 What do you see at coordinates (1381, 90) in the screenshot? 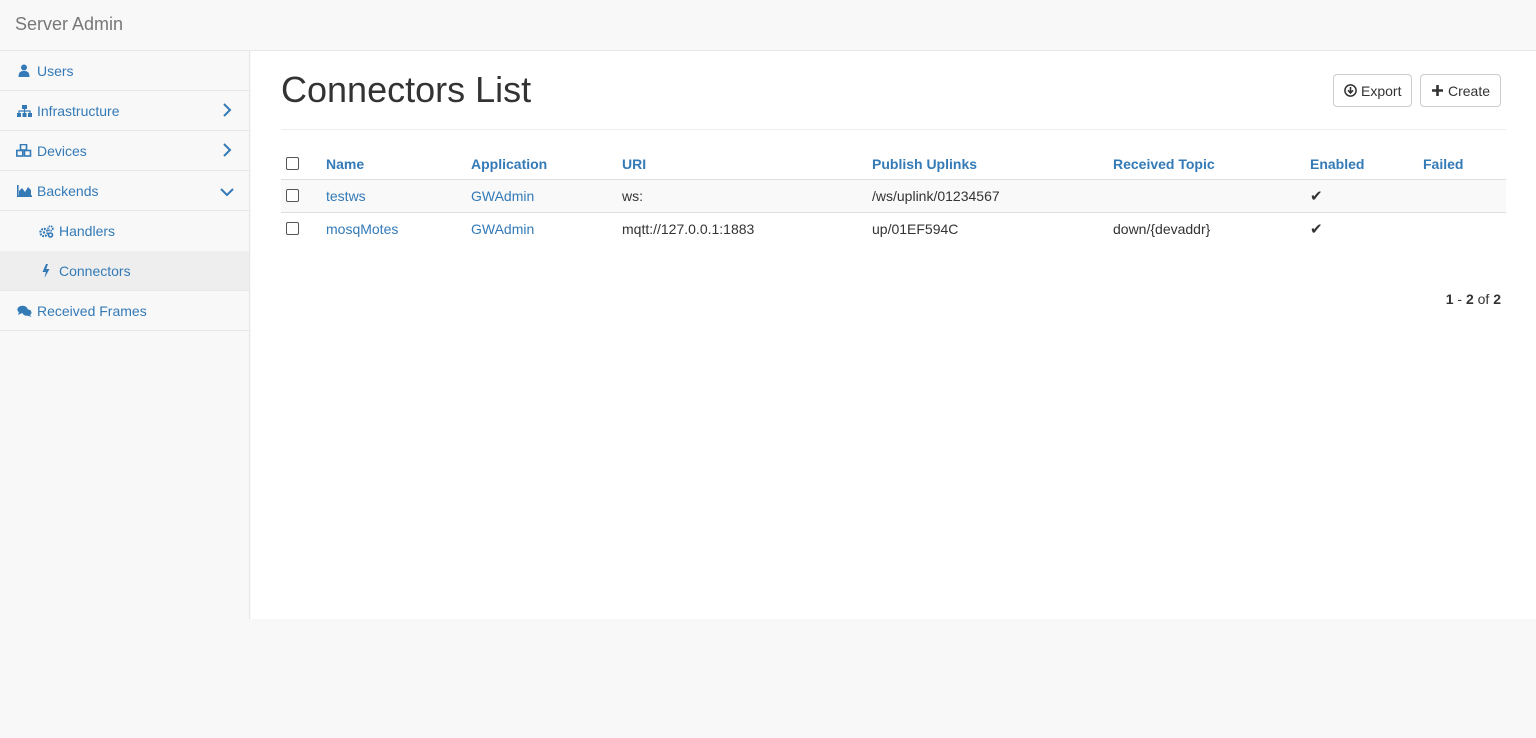
I see `export-button-label: Export` at bounding box center [1381, 90].